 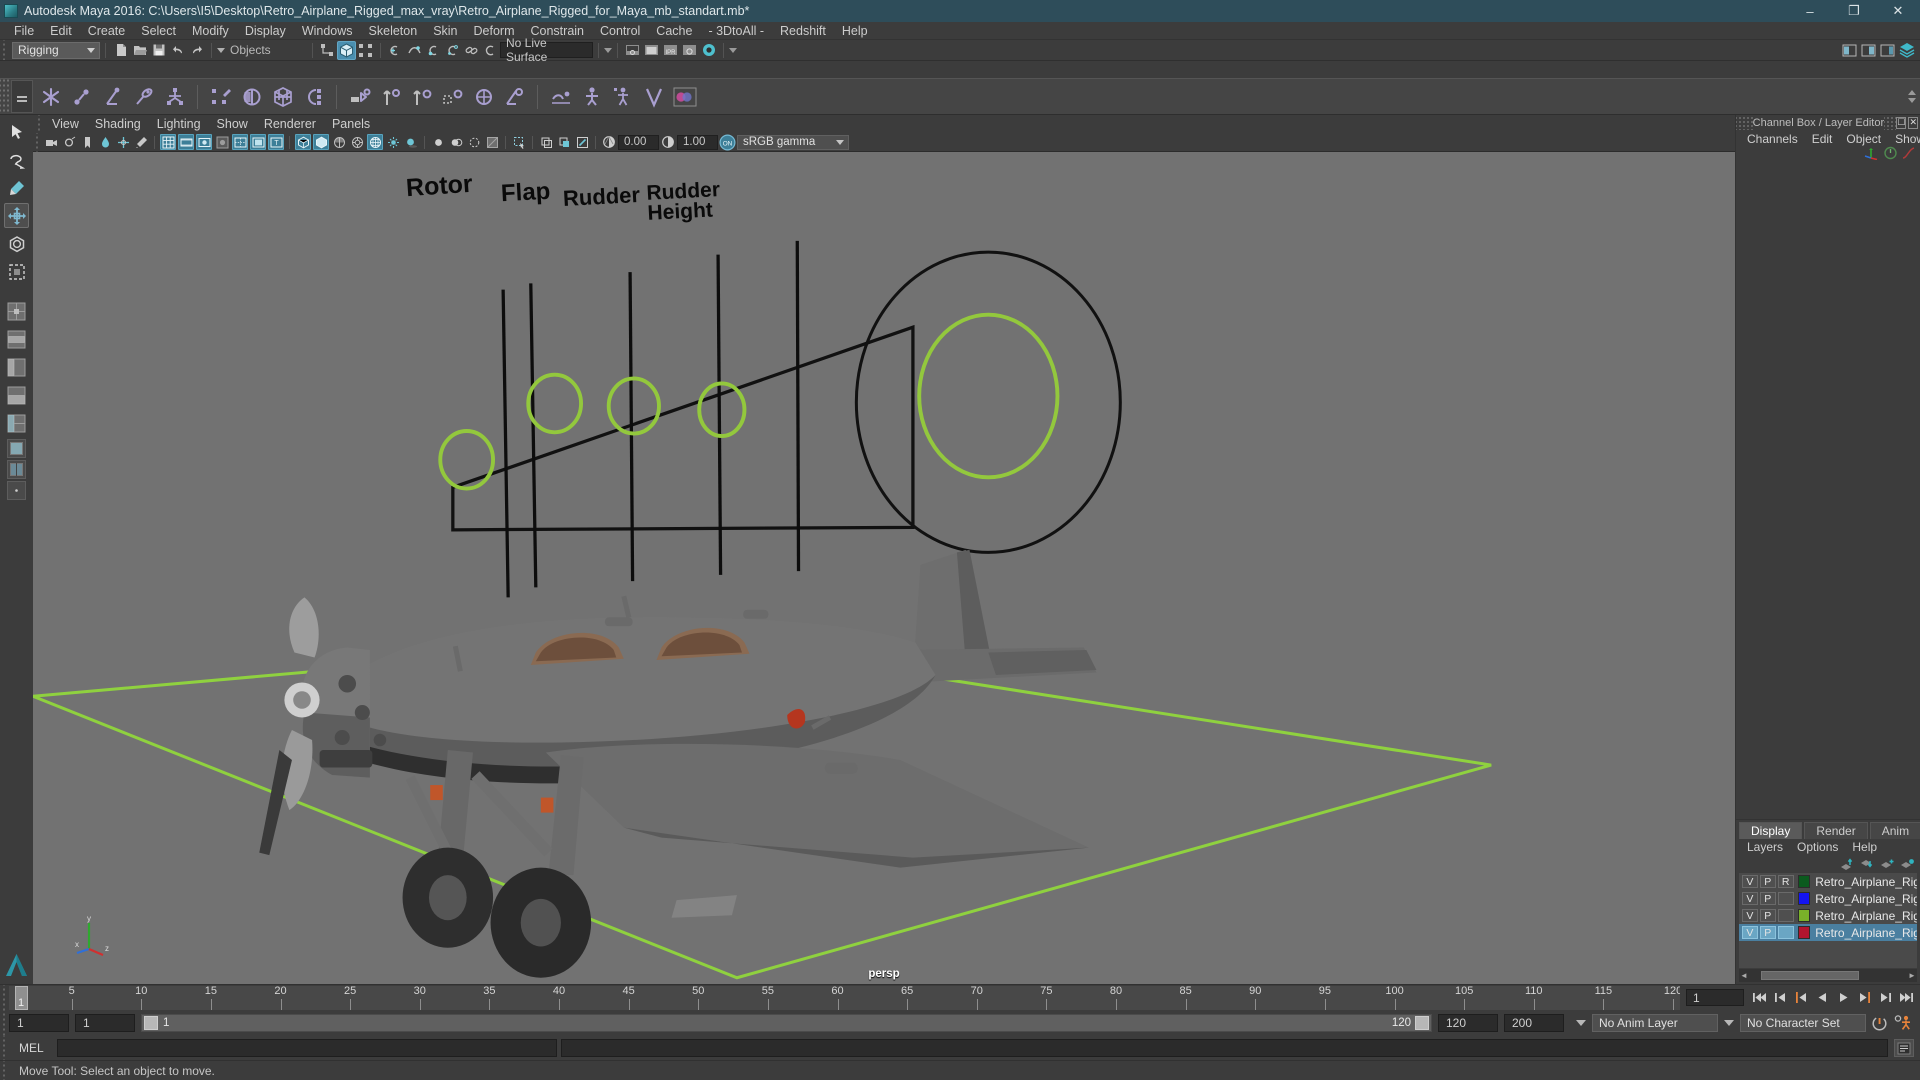 What do you see at coordinates (727, 142) in the screenshot?
I see `color-management-toggle-icon: ON` at bounding box center [727, 142].